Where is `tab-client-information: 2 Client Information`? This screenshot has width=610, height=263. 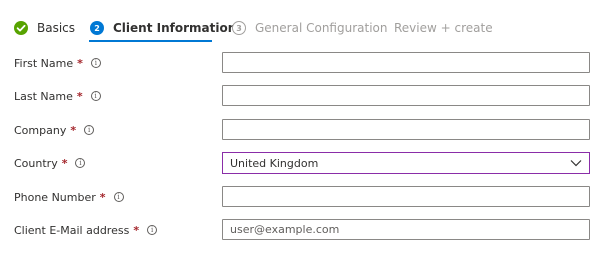
tab-client-information: 2 Client Information is located at coordinates (163, 28).